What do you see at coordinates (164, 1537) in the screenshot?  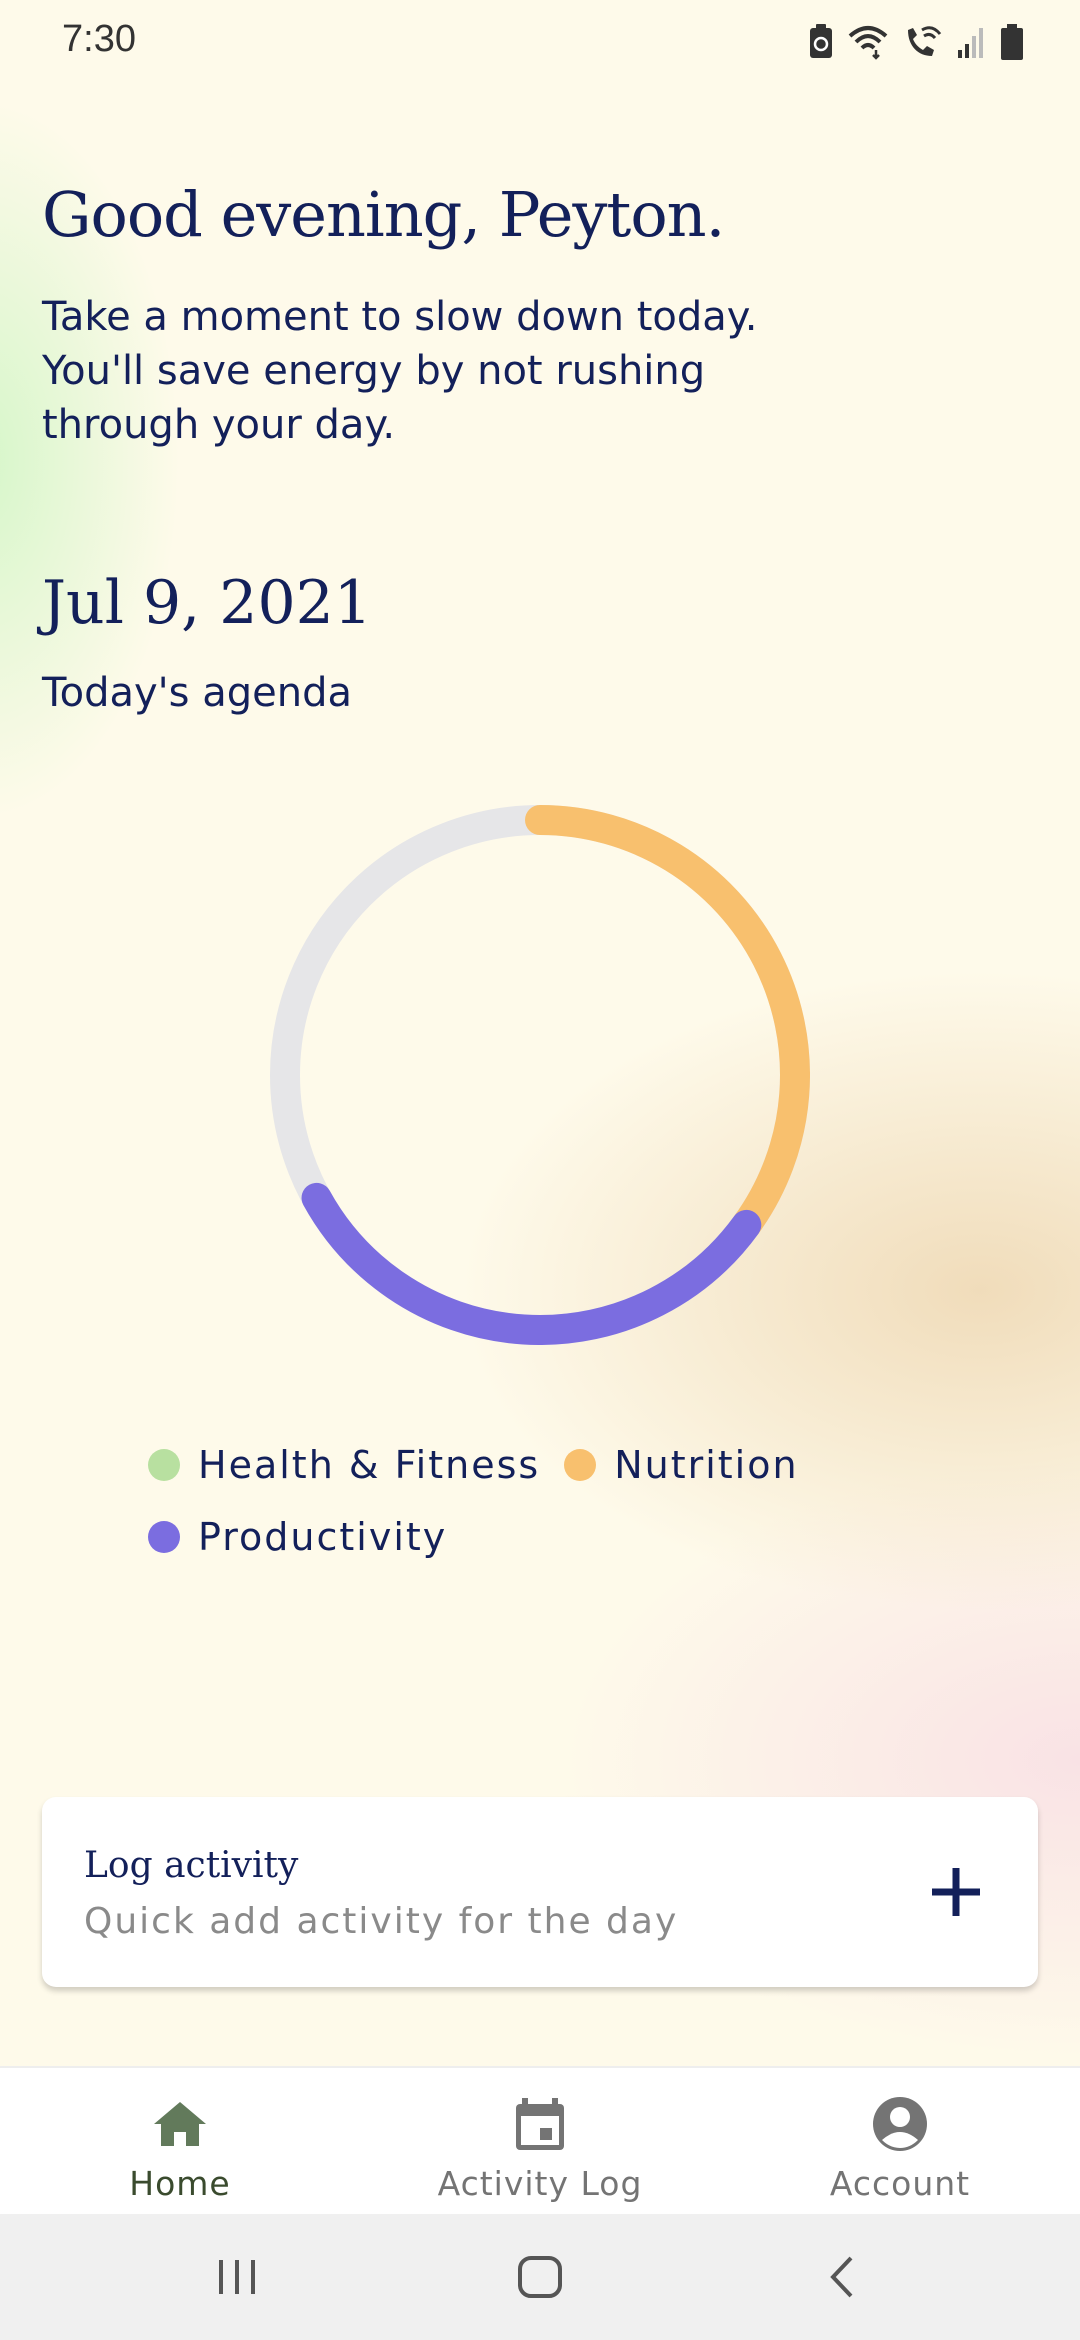 I see `legend-dot-productivity` at bounding box center [164, 1537].